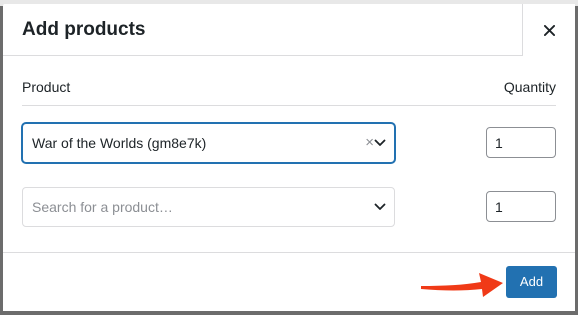 Image resolution: width=578 pixels, height=315 pixels. Describe the element at coordinates (46, 87) in the screenshot. I see `product-column-header: Product` at that location.